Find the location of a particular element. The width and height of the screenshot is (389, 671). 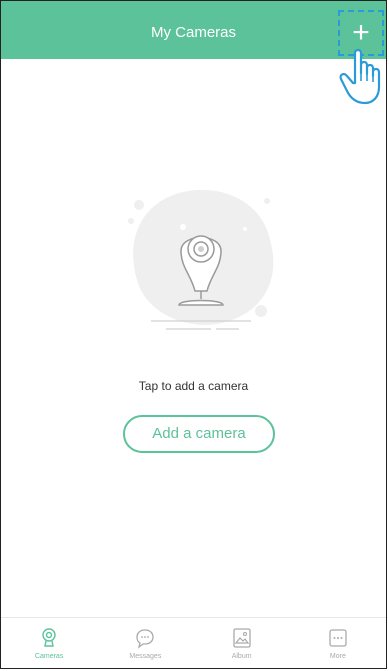

camera-icon is located at coordinates (49, 637).